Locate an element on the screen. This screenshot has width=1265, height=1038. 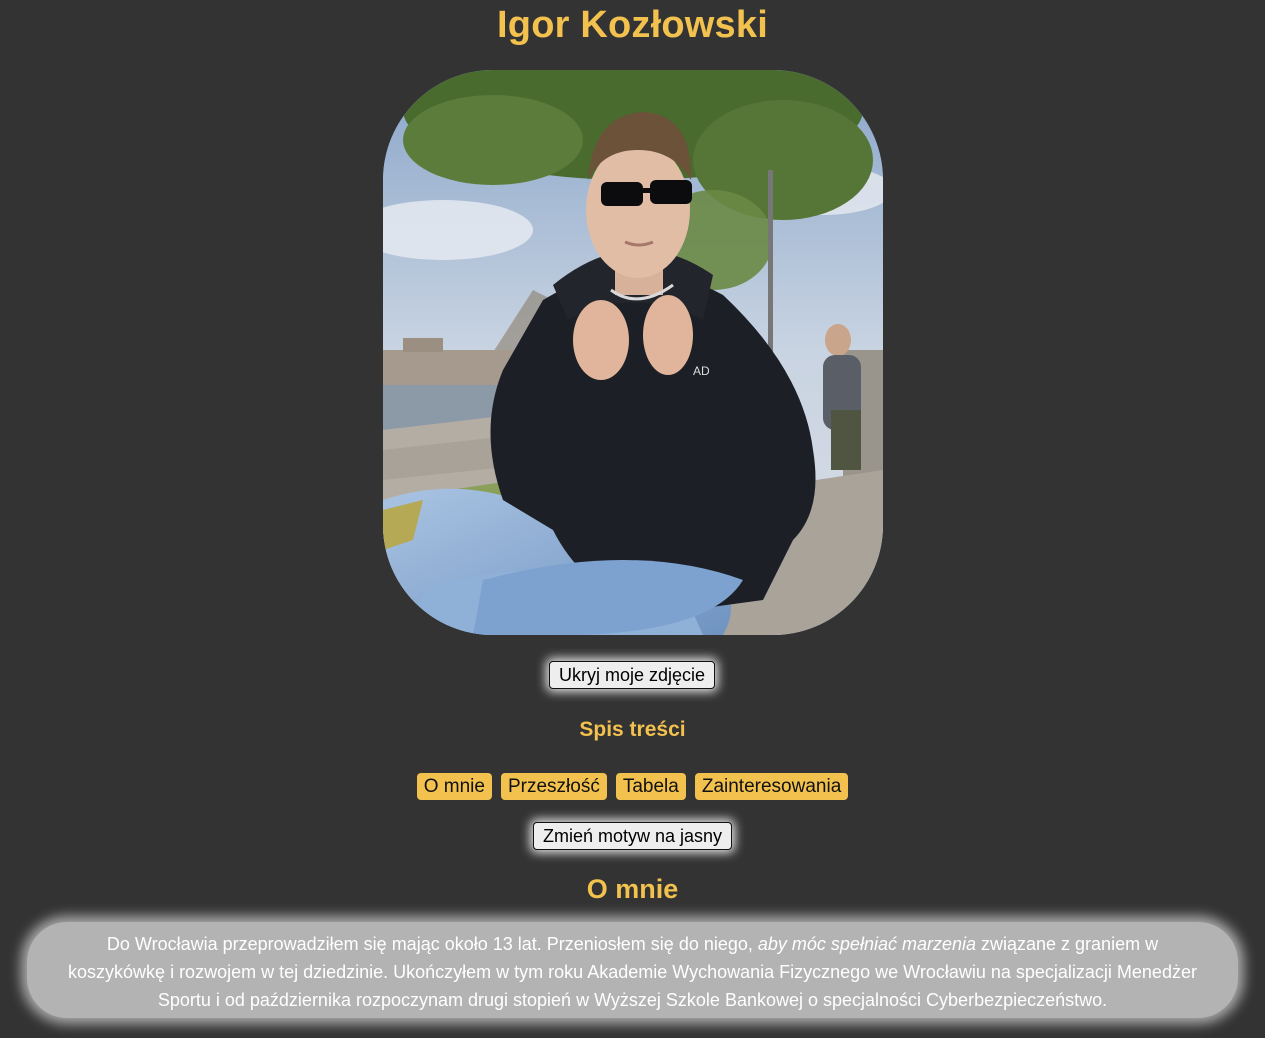
about-heading: O mnie is located at coordinates (632, 889).